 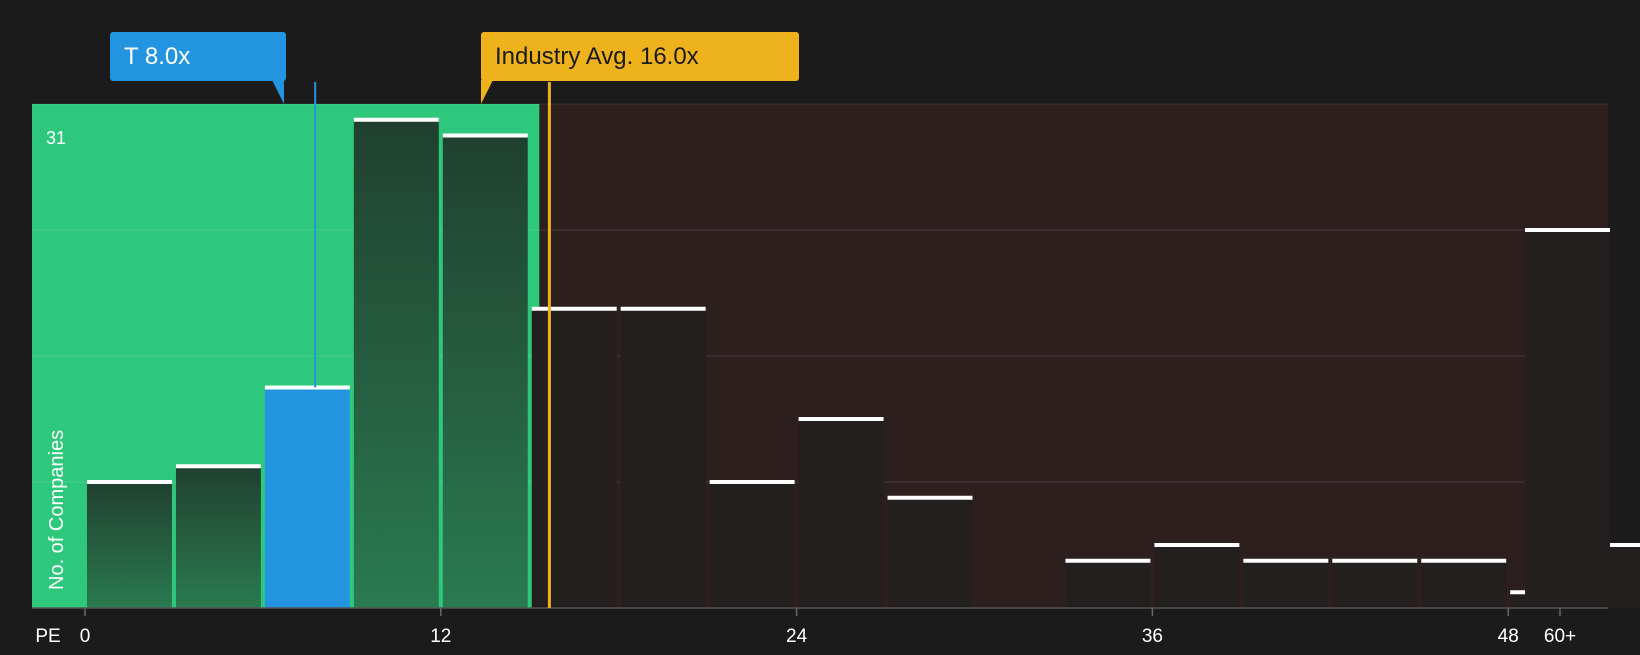 What do you see at coordinates (1152, 636) in the screenshot?
I see `x-tick-label: 36` at bounding box center [1152, 636].